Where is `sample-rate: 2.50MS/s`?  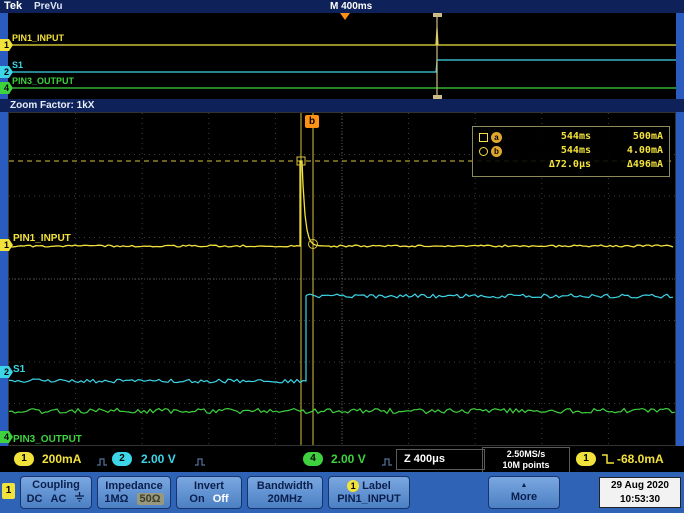
sample-rate: 2.50MS/s is located at coordinates (526, 454).